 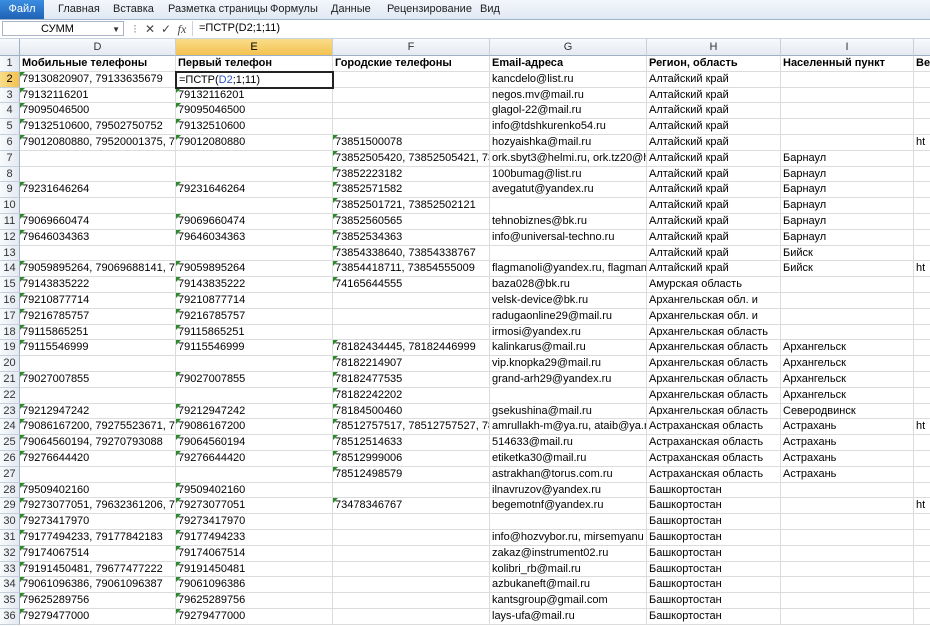 I want to click on cell-E32: 79174067514, so click(x=254, y=553).